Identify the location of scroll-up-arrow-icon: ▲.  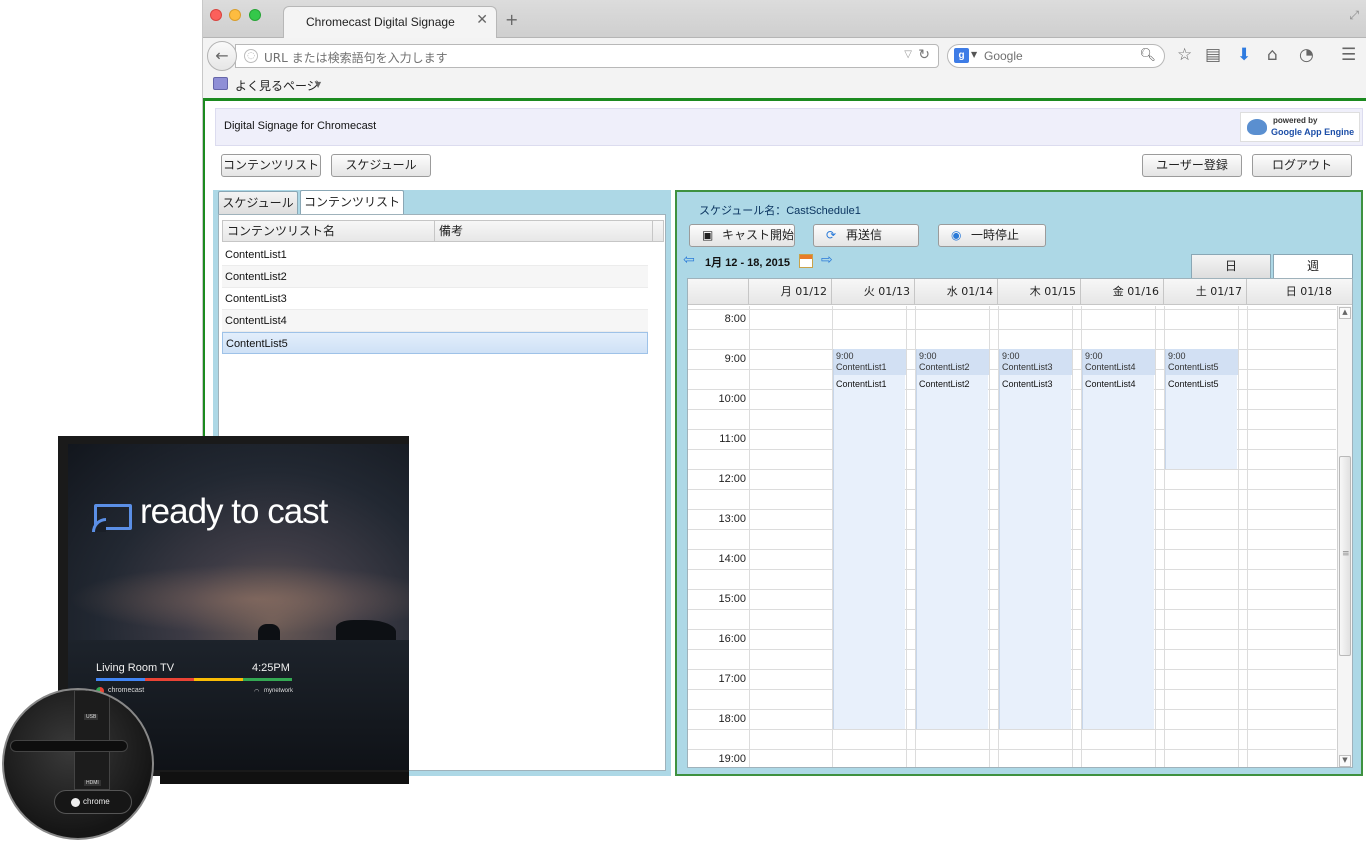
(1345, 313).